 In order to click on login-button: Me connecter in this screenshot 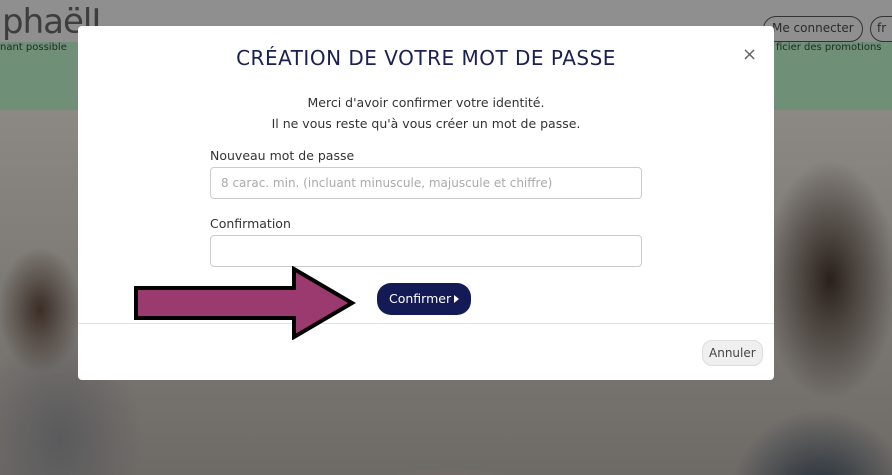, I will do `click(813, 29)`.